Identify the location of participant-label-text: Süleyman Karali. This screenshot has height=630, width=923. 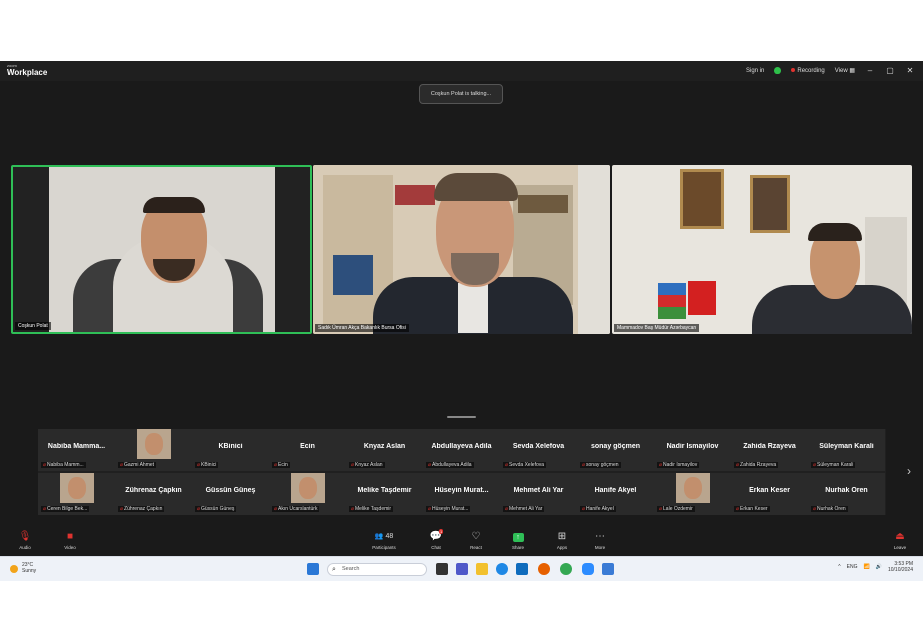
(835, 465).